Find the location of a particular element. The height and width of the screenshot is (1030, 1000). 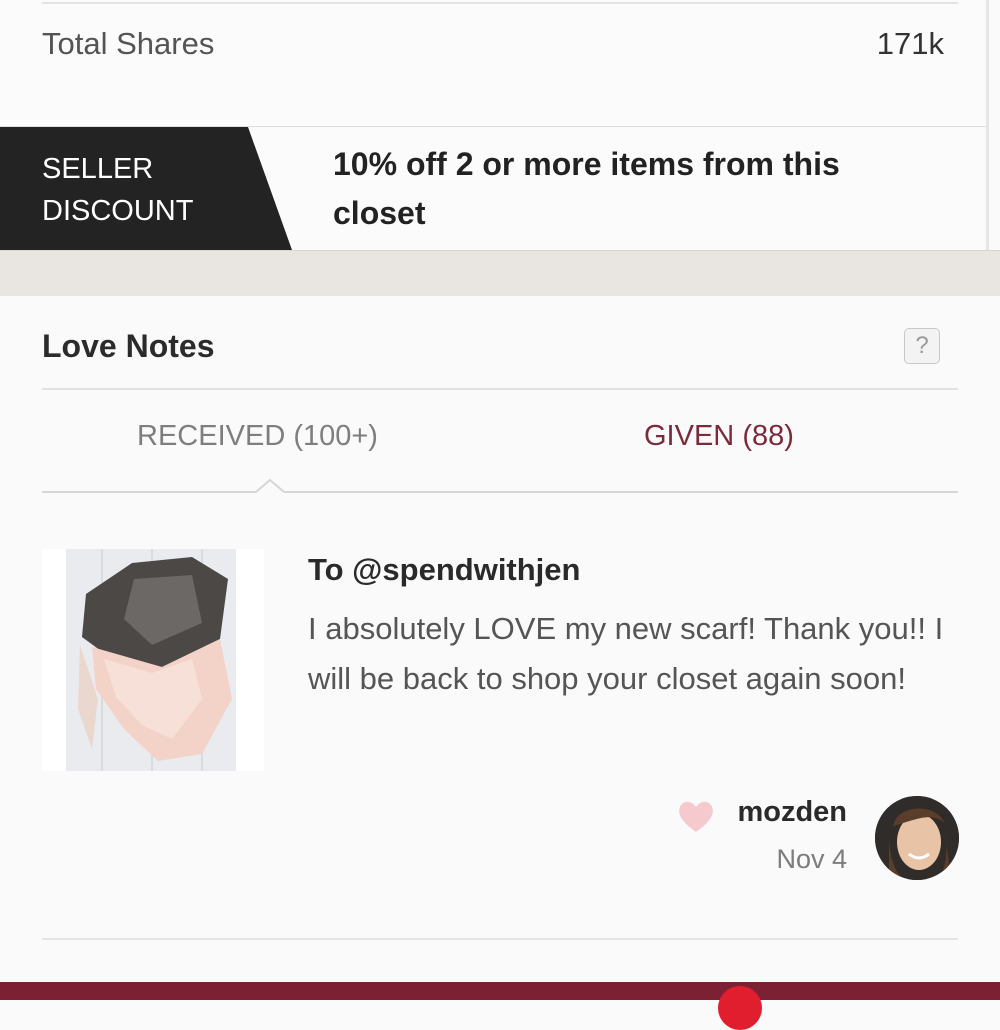

notification-dot-icon is located at coordinates (740, 1008).